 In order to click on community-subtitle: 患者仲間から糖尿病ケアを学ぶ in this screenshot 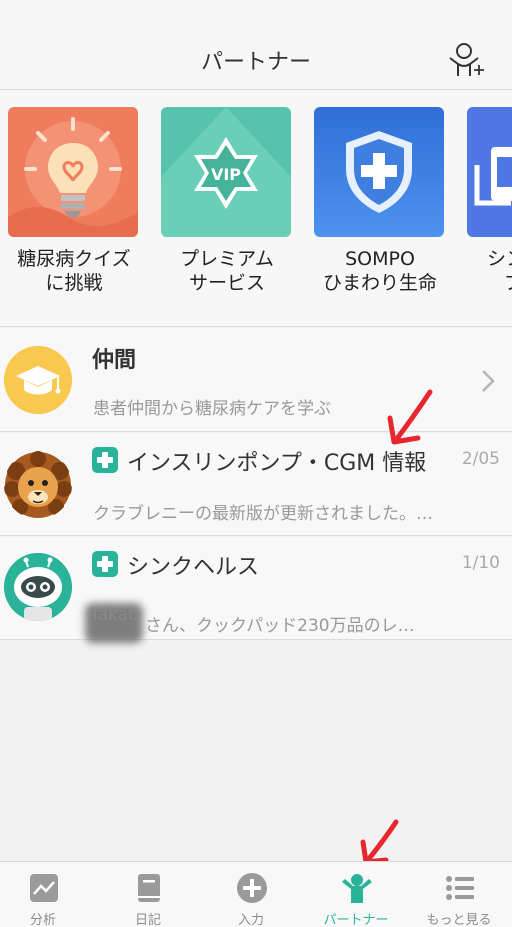, I will do `click(212, 409)`.